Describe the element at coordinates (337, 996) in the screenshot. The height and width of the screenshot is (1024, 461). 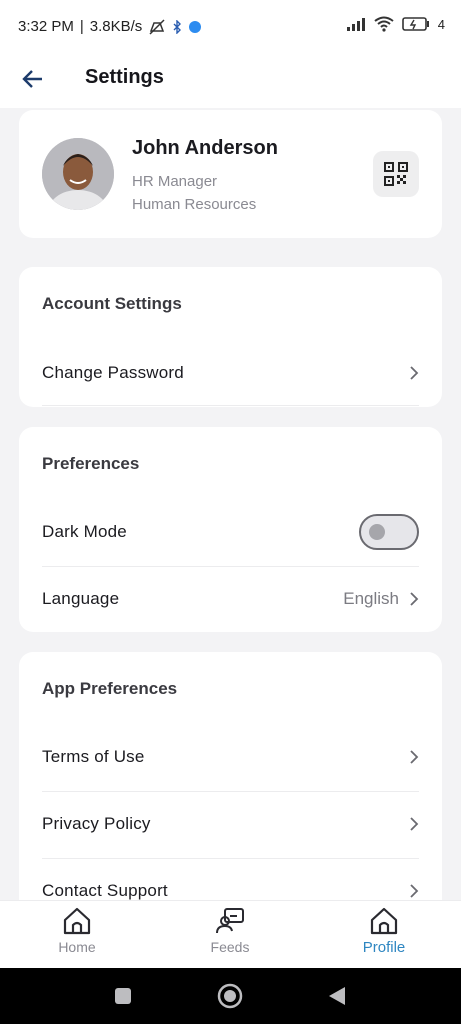
I see `back-nav-button` at that location.